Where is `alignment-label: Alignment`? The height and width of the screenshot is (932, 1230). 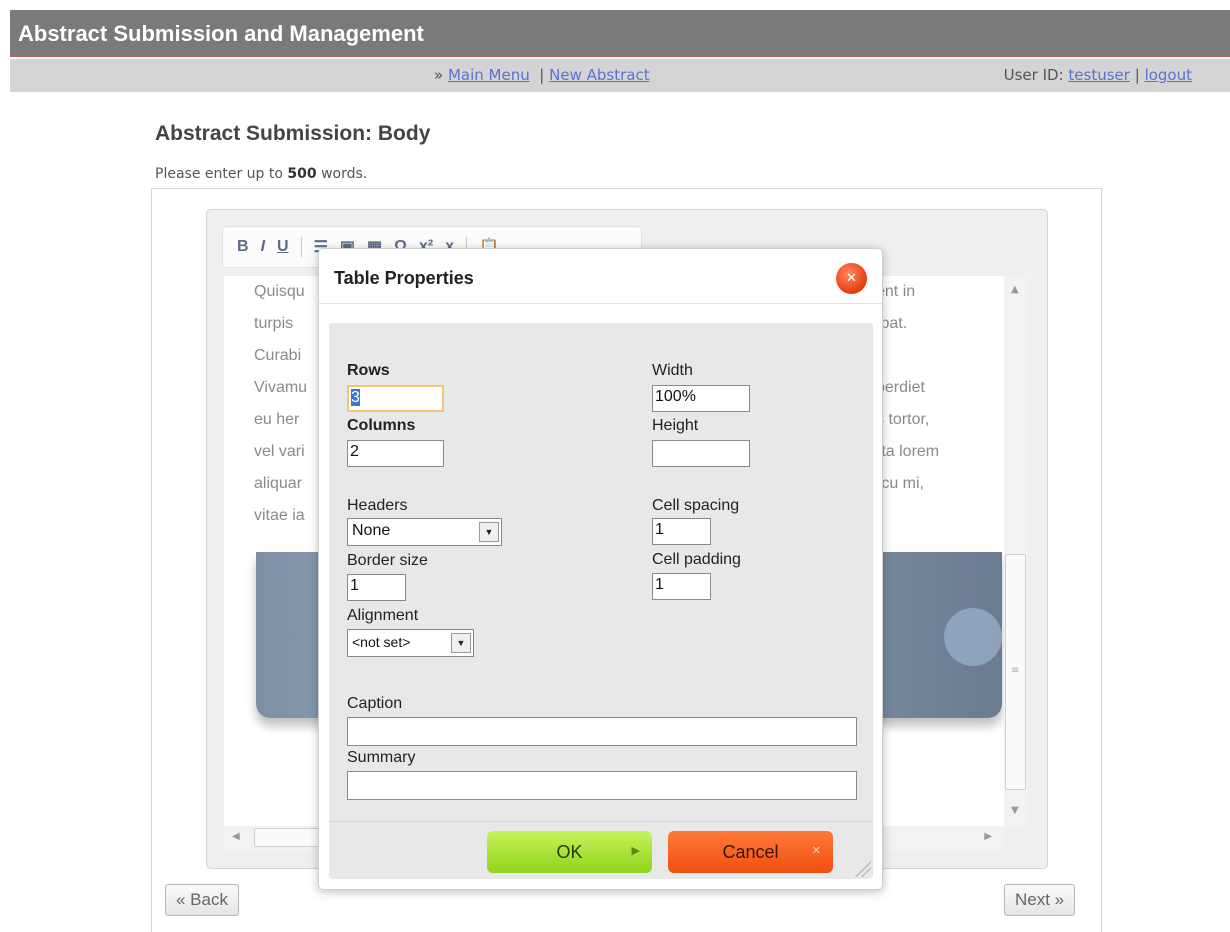 alignment-label: Alignment is located at coordinates (383, 615).